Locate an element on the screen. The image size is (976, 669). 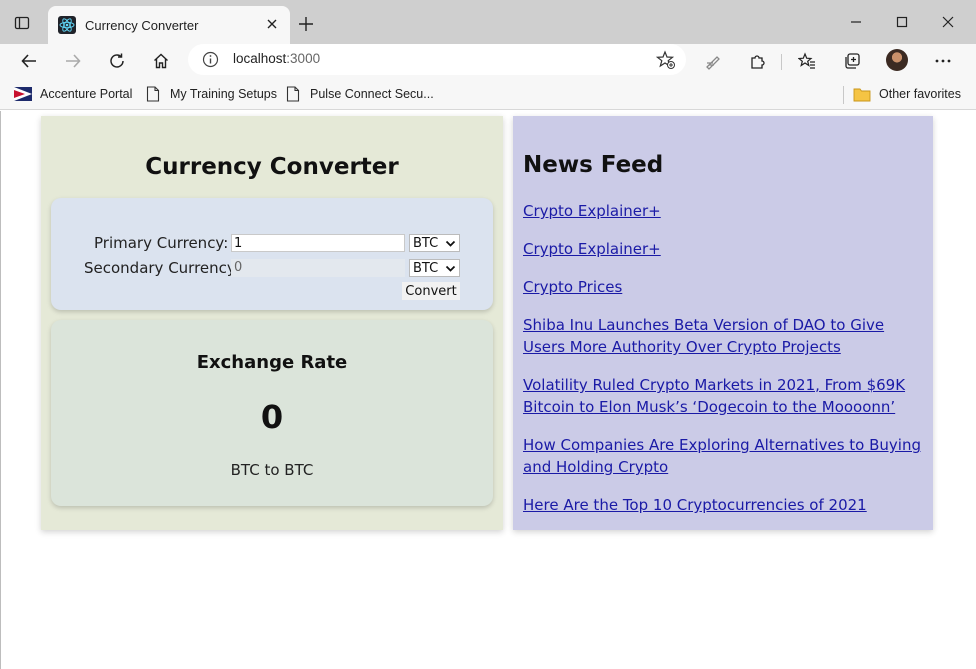
converter-title: Currency Converter is located at coordinates (272, 167).